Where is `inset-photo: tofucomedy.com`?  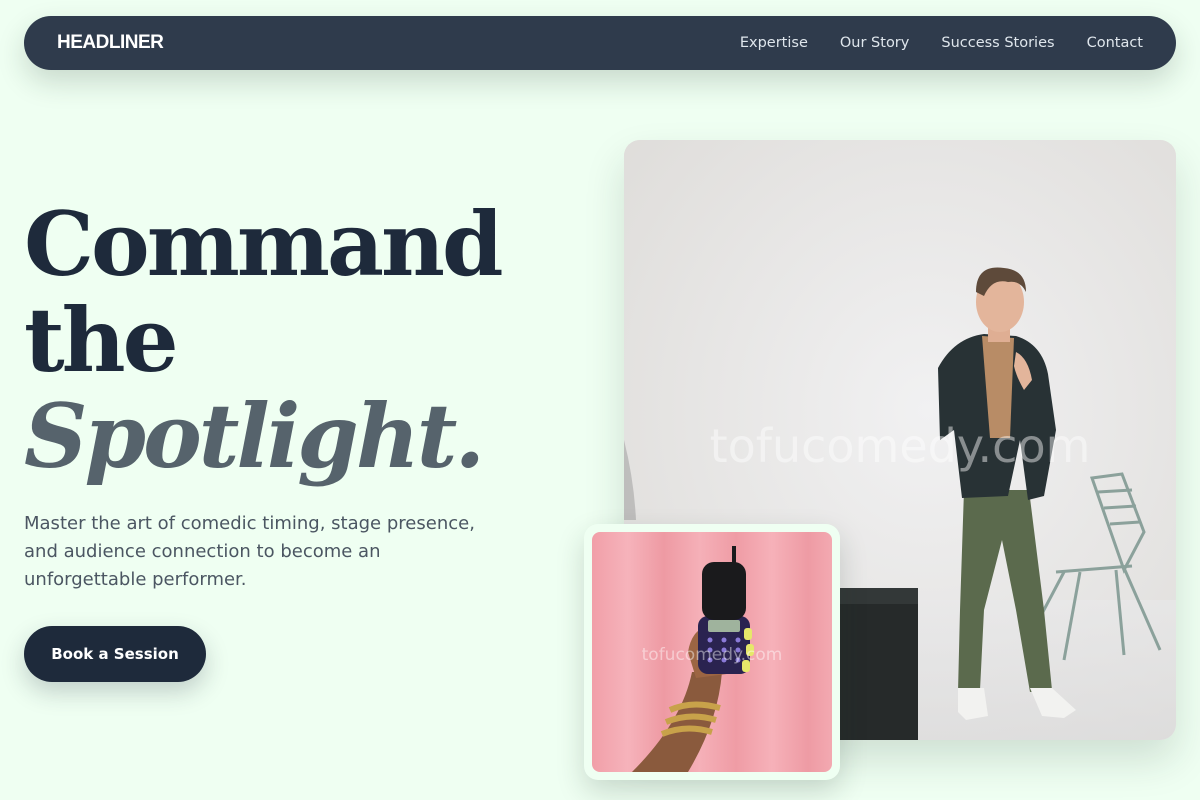
inset-photo: tofucomedy.com is located at coordinates (712, 652).